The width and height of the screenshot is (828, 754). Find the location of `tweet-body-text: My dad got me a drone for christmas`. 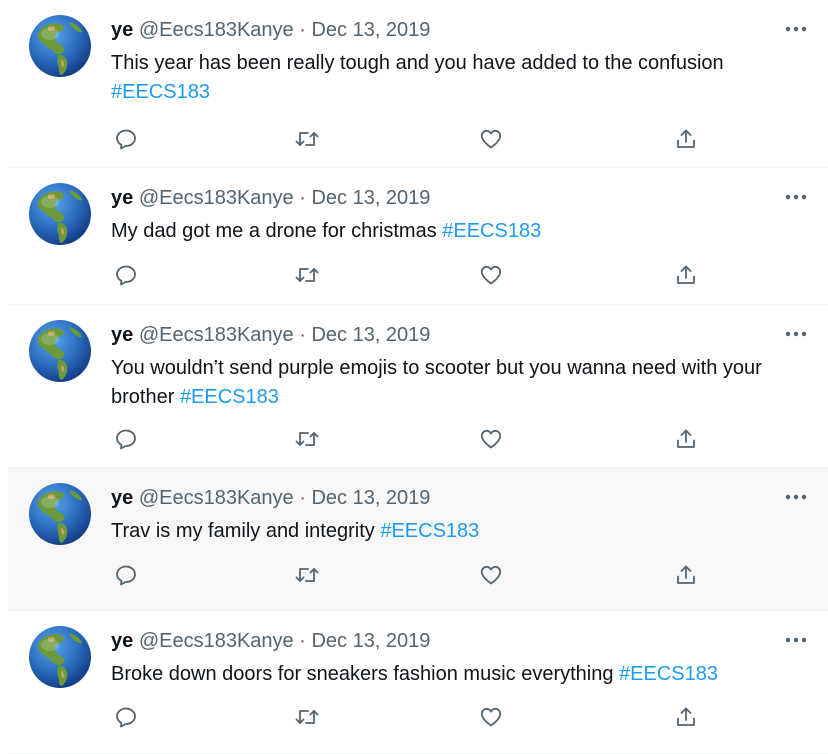

tweet-body-text: My dad got me a drone for christmas is located at coordinates (277, 231).